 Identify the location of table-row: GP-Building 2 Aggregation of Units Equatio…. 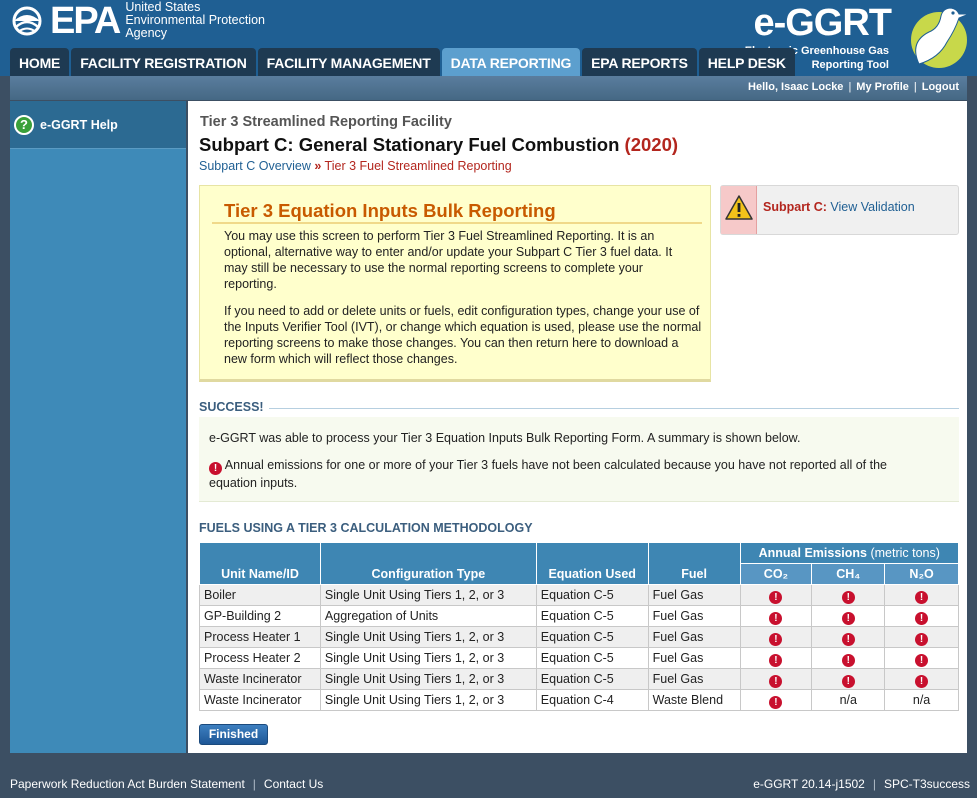
(579, 616).